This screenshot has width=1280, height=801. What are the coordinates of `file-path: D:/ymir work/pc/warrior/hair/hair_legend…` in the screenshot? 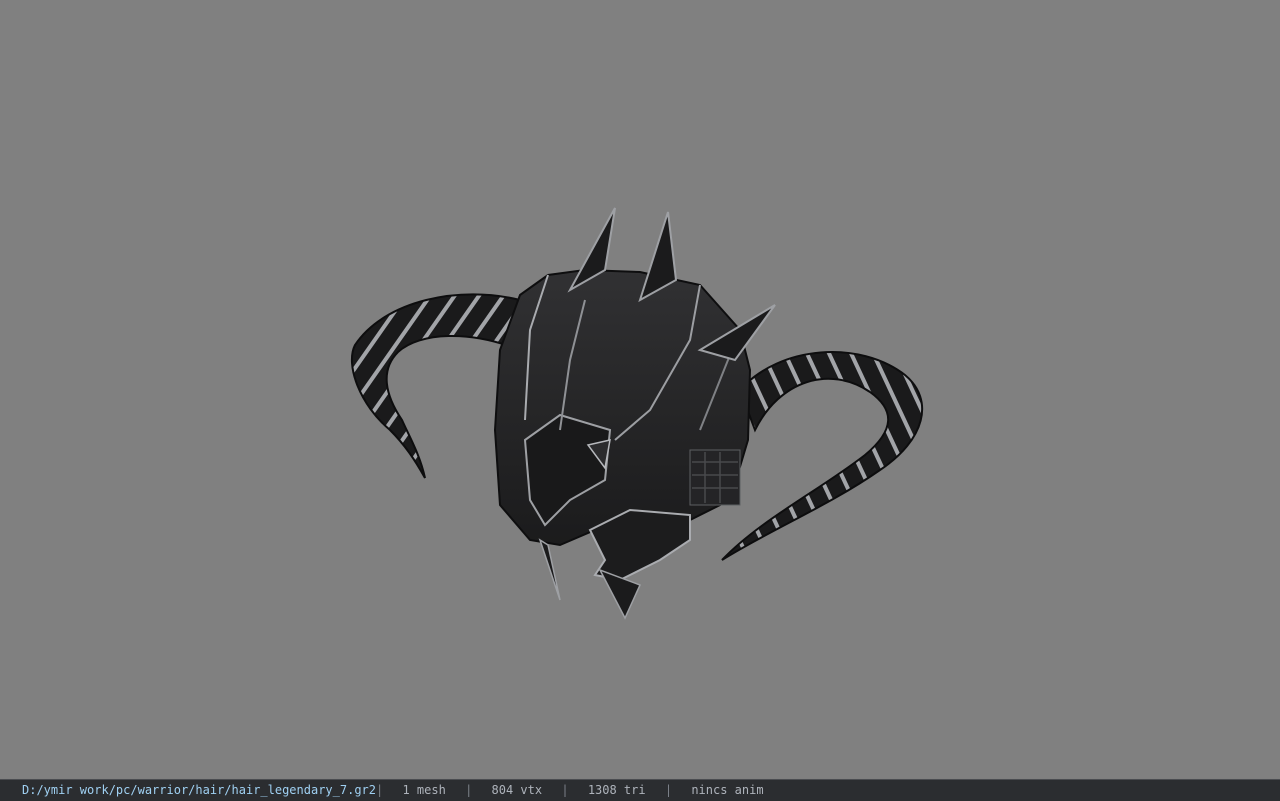 It's located at (199, 790).